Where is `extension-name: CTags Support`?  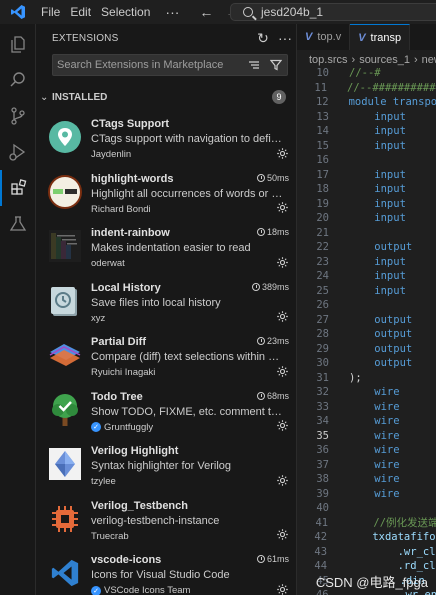 extension-name: CTags Support is located at coordinates (130, 124).